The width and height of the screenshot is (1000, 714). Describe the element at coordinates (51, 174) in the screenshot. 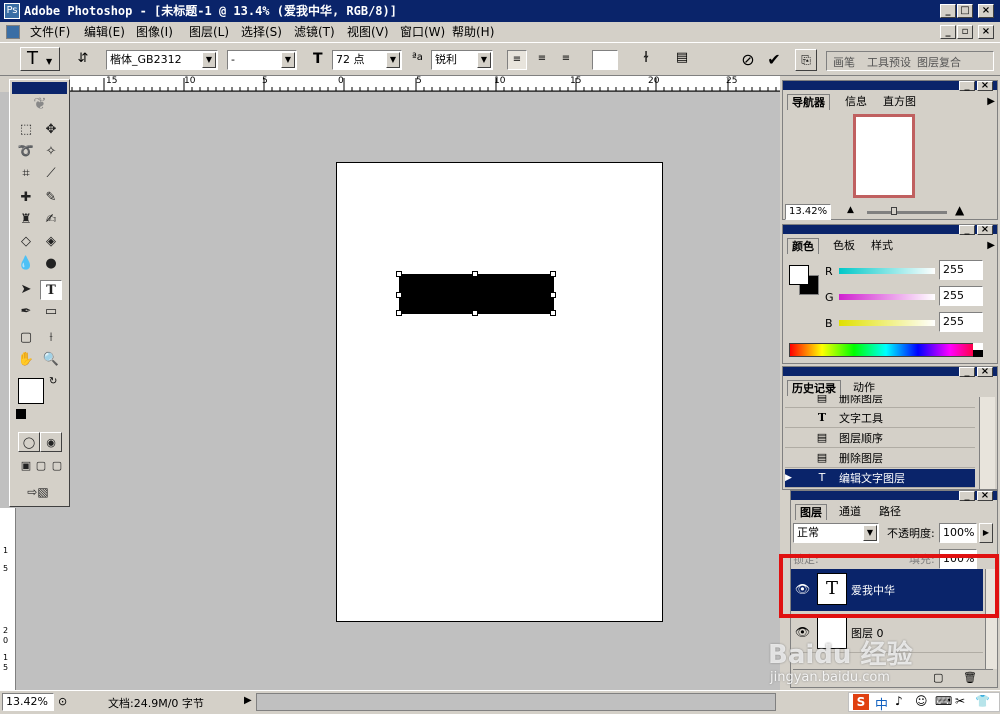

I see `slice-tool-icon: ⟋` at that location.